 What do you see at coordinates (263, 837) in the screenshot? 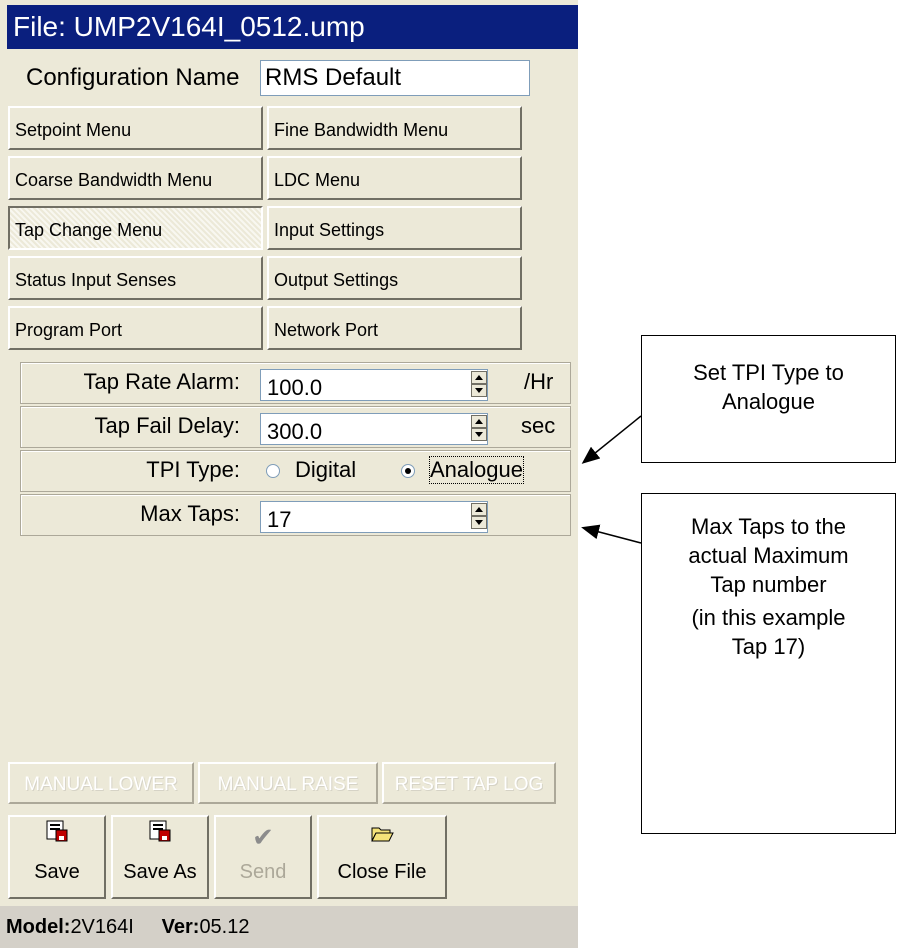
I see `checkmark-icon: ✔` at bounding box center [263, 837].